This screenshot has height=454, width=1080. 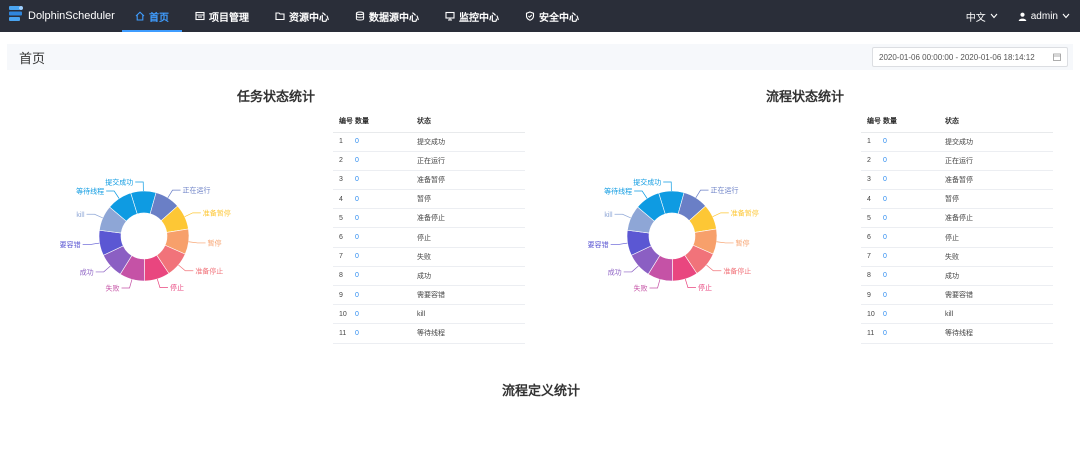 I want to click on home-icon, so click(x=140, y=16).